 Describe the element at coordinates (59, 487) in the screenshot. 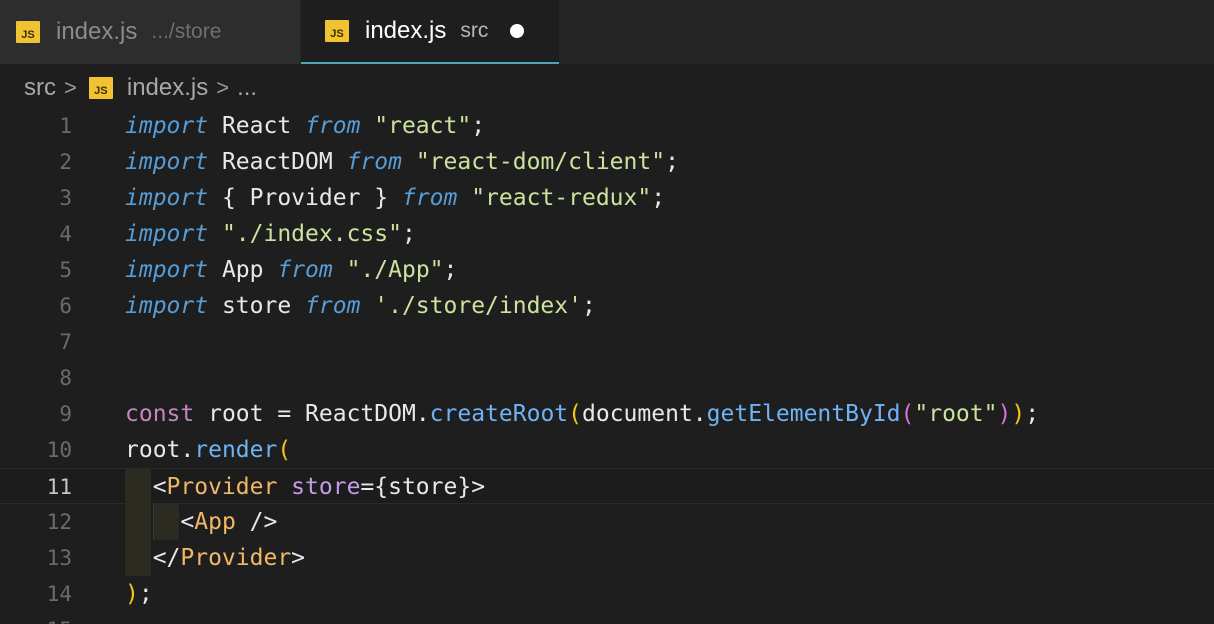

I see `line-number: 11` at that location.